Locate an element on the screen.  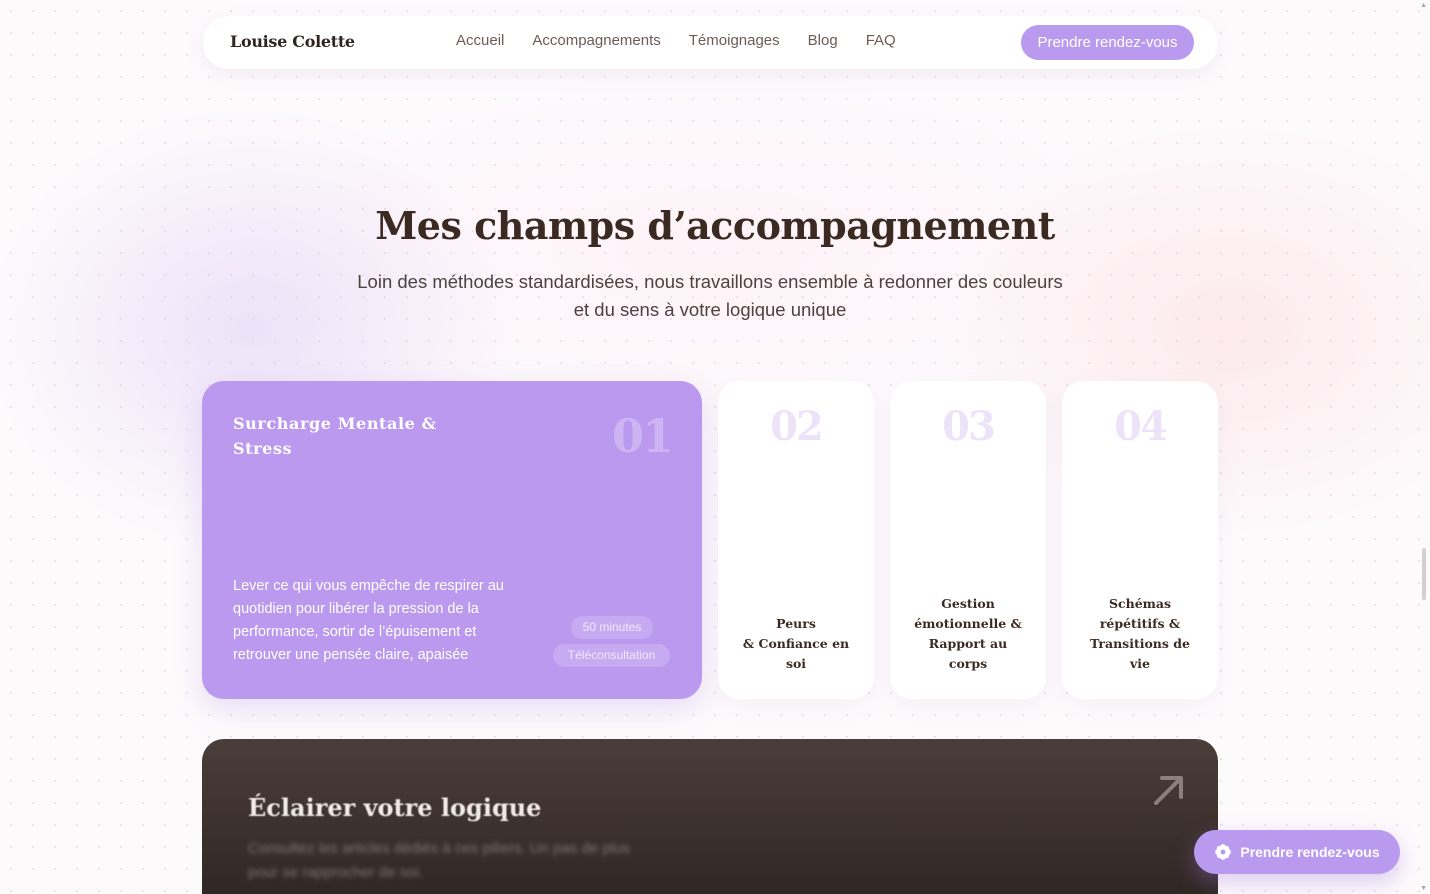
service-card-02: 02 Peurs & Confiance en soi is located at coordinates (796, 540).